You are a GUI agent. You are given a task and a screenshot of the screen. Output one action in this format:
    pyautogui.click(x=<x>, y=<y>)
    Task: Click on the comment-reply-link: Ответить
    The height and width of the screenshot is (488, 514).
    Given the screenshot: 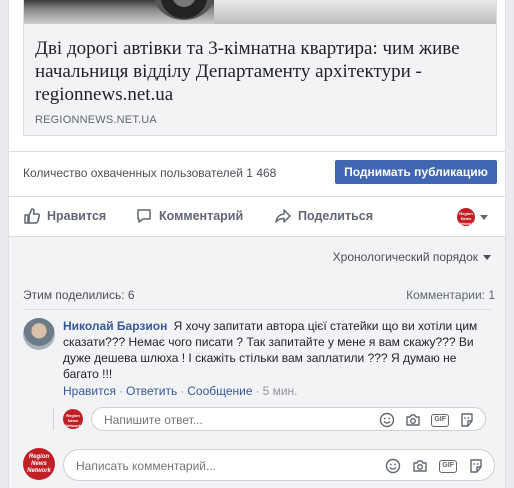 What is the action you would take?
    pyautogui.click(x=151, y=391)
    